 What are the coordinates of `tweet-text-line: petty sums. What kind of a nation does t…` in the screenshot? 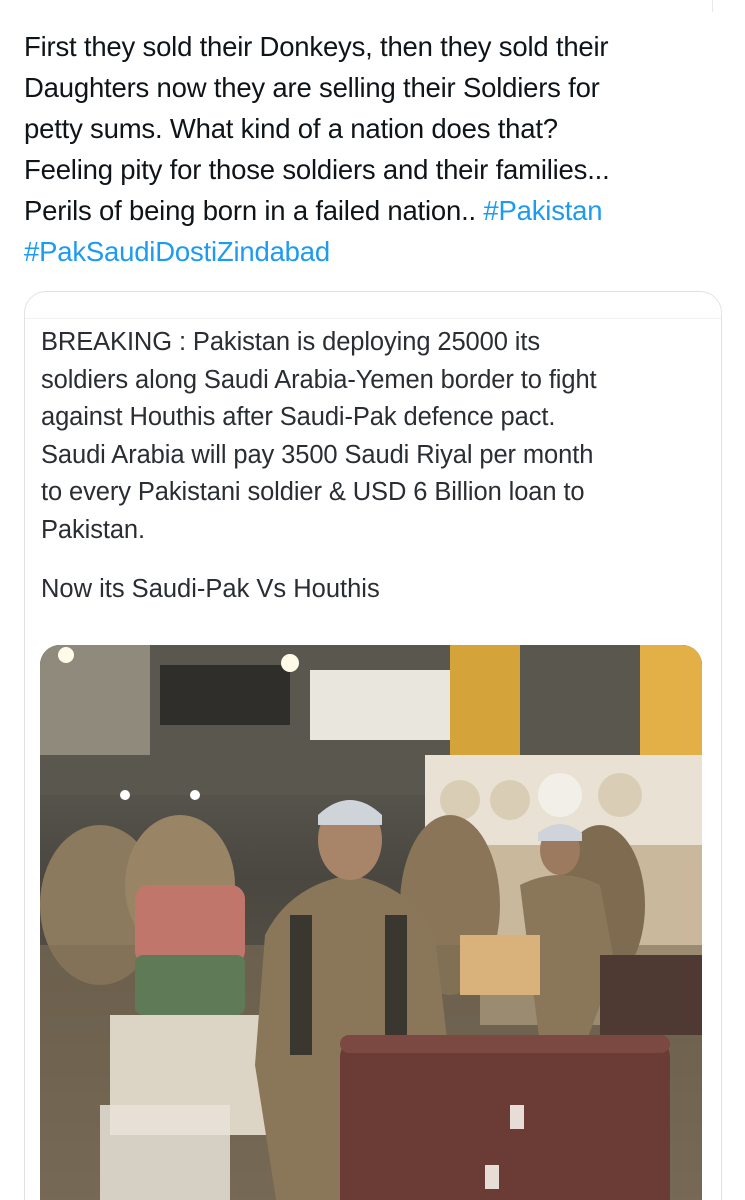 It's located at (291, 128).